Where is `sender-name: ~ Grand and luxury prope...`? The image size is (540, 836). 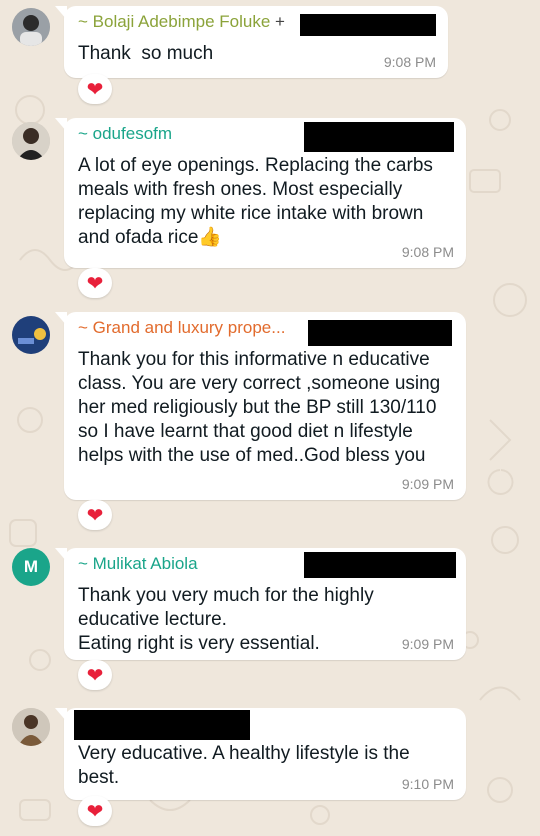 sender-name: ~ Grand and luxury prope... is located at coordinates (181, 328).